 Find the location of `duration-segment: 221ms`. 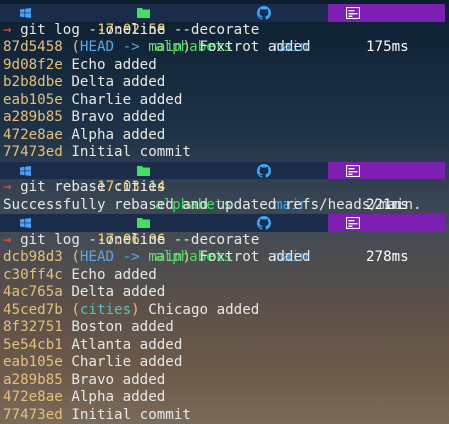

duration-segment: 221ms is located at coordinates (386, 187).